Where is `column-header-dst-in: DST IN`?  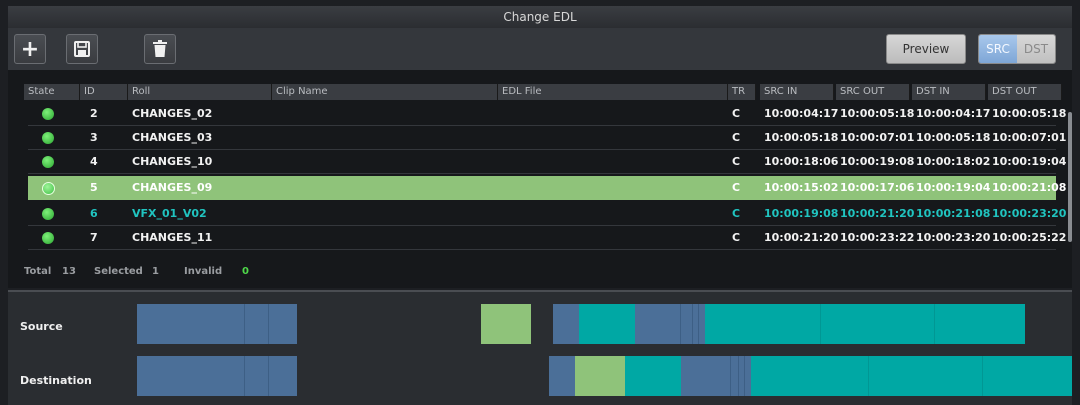 column-header-dst-in: DST IN is located at coordinates (949, 92).